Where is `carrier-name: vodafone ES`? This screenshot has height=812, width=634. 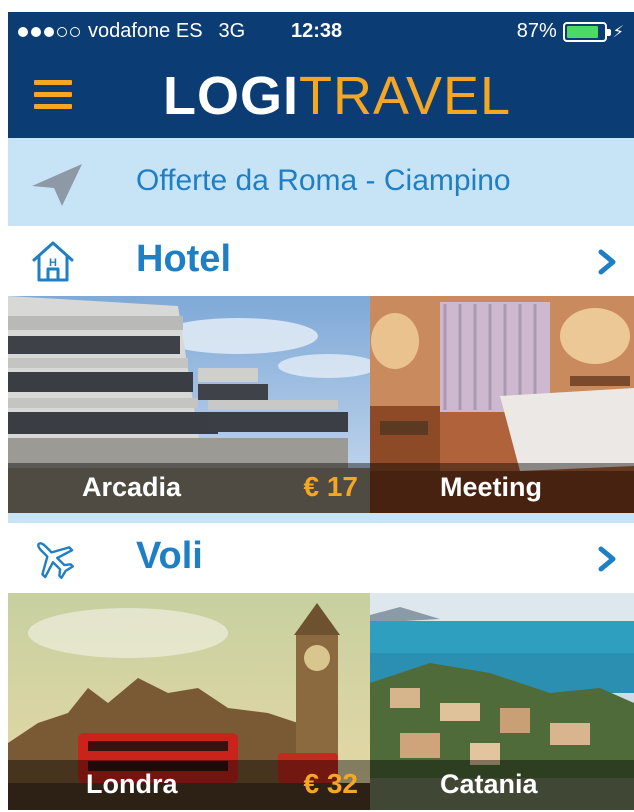 carrier-name: vodafone ES is located at coordinates (145, 31).